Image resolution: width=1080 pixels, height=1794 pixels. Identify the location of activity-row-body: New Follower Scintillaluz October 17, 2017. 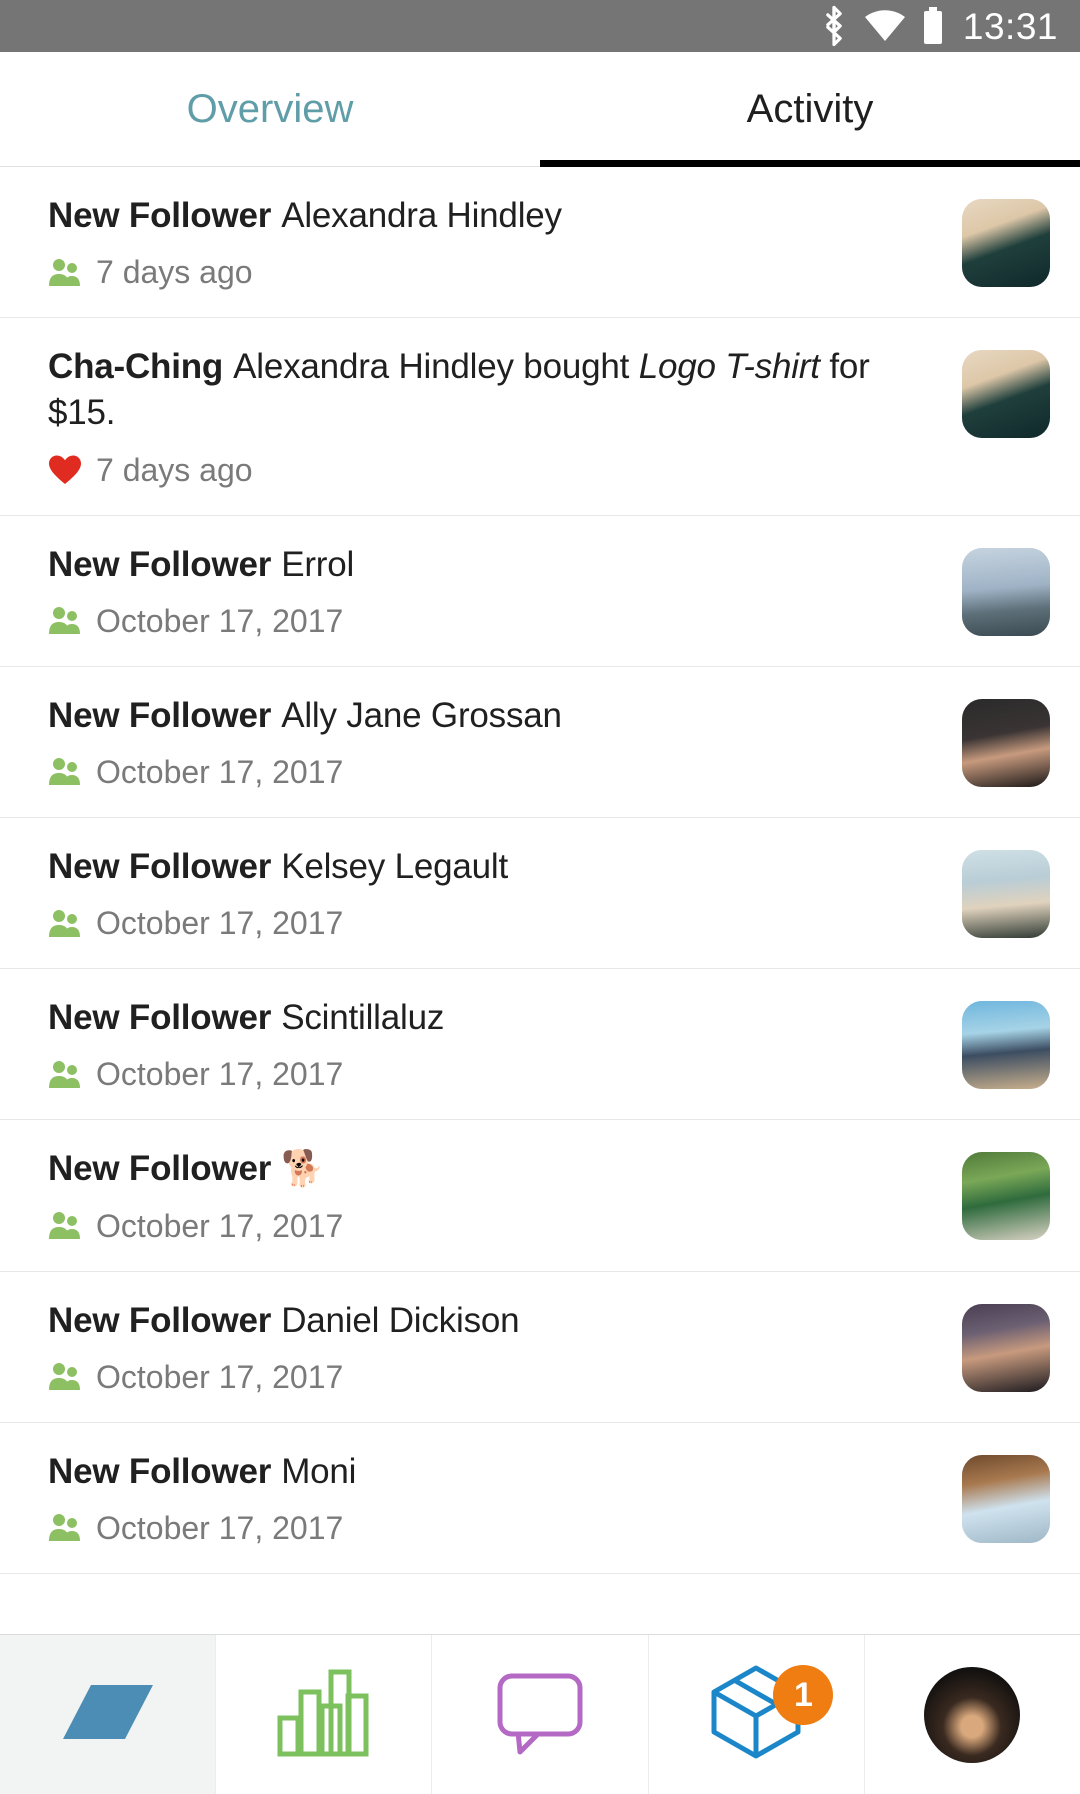
(505, 1044).